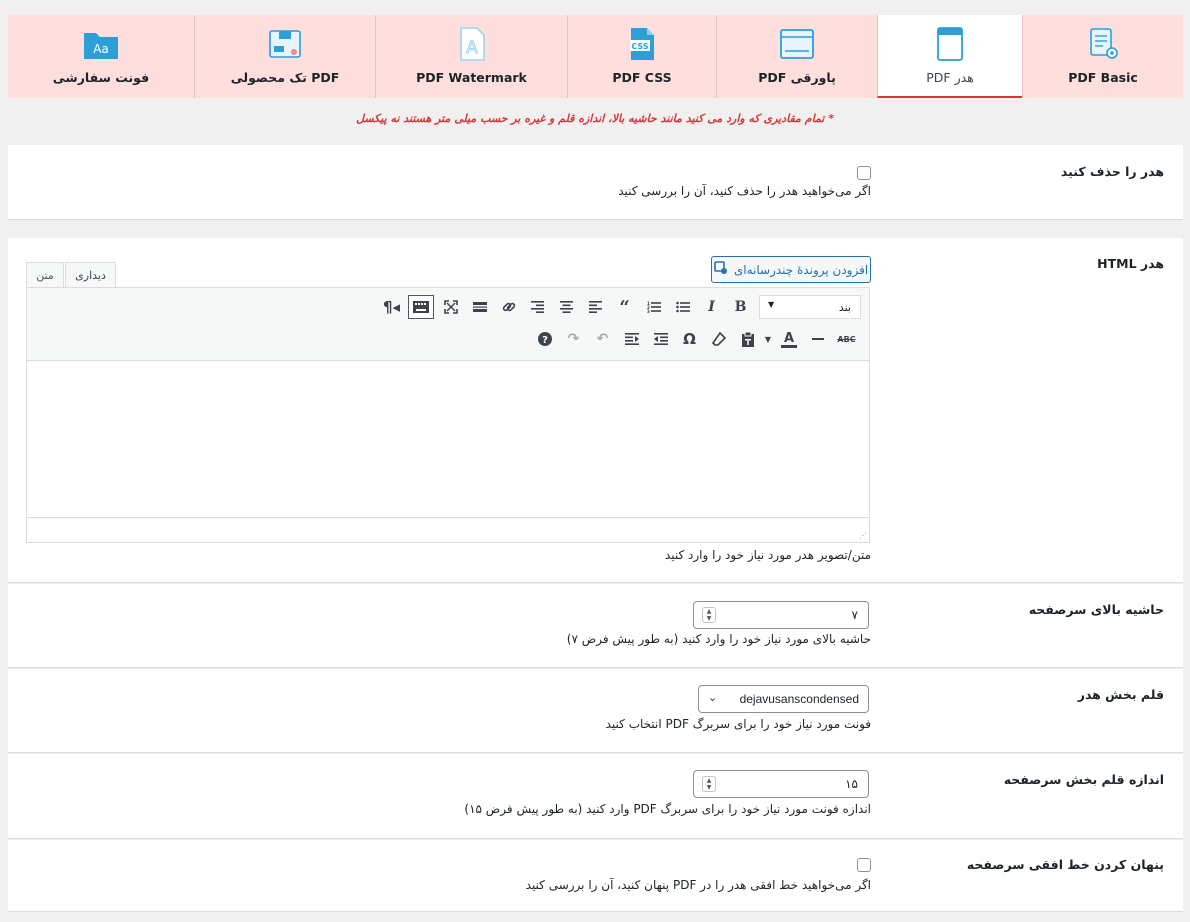  Describe the element at coordinates (391, 307) in the screenshot. I see `rtl-paragraph-icon: ¶◂` at that location.